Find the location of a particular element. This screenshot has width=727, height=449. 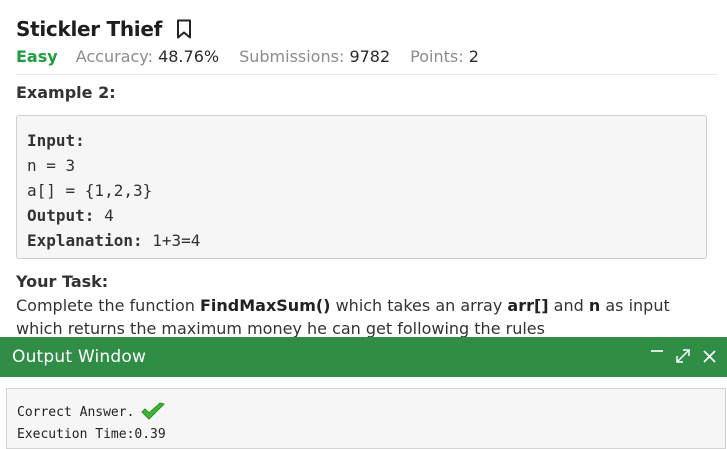

submissions-value: 9782 is located at coordinates (370, 56).